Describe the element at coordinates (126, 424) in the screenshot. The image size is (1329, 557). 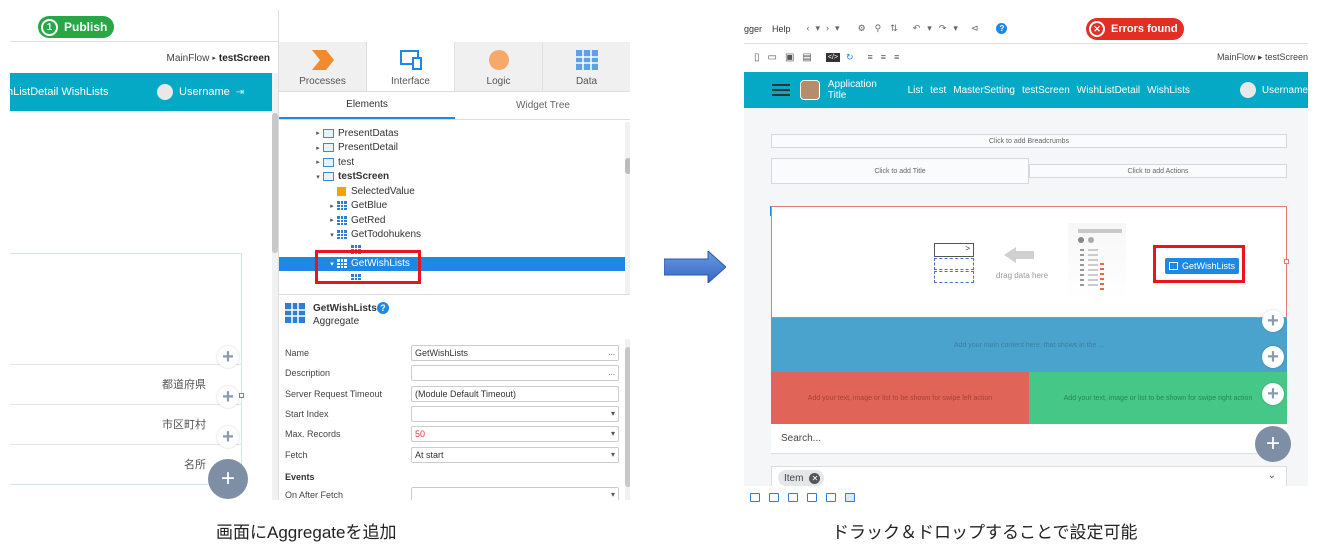
I see `form-field-city: 市区町村` at that location.